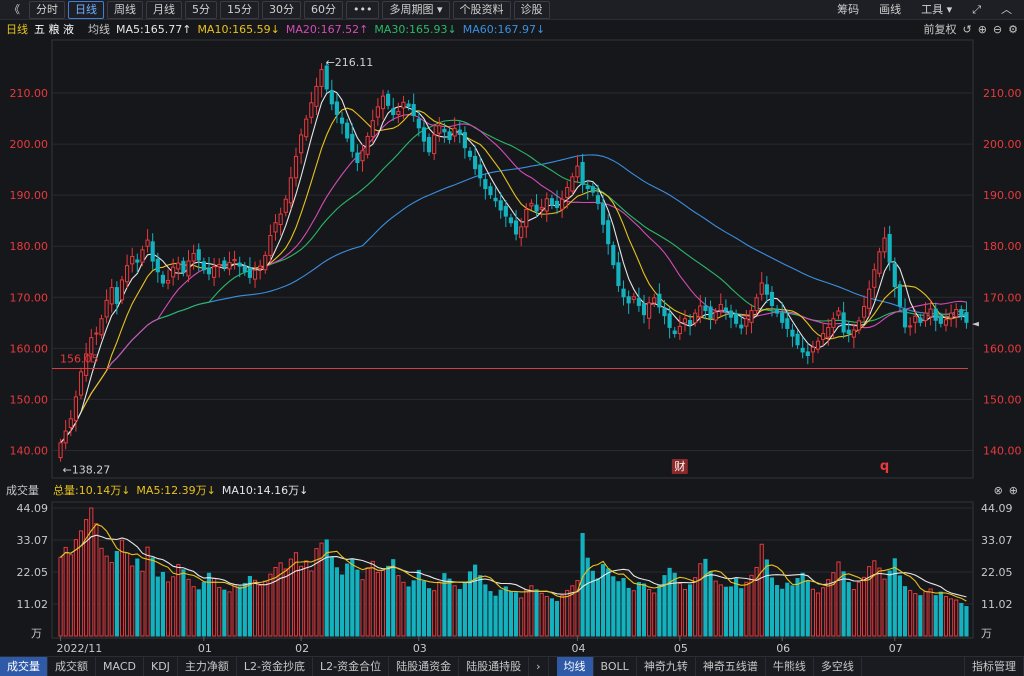 This screenshot has height=676, width=1024. I want to click on tab-indicator: MACD, so click(120, 666).